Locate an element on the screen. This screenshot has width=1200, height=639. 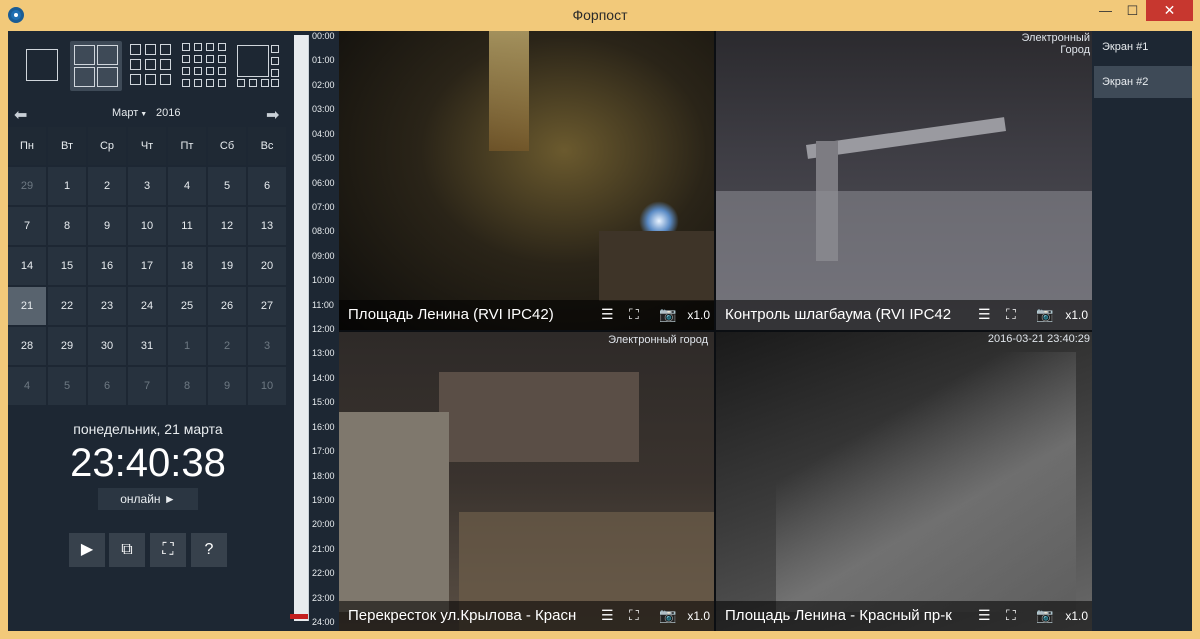
calendar-day: 28 is located at coordinates (27, 346).